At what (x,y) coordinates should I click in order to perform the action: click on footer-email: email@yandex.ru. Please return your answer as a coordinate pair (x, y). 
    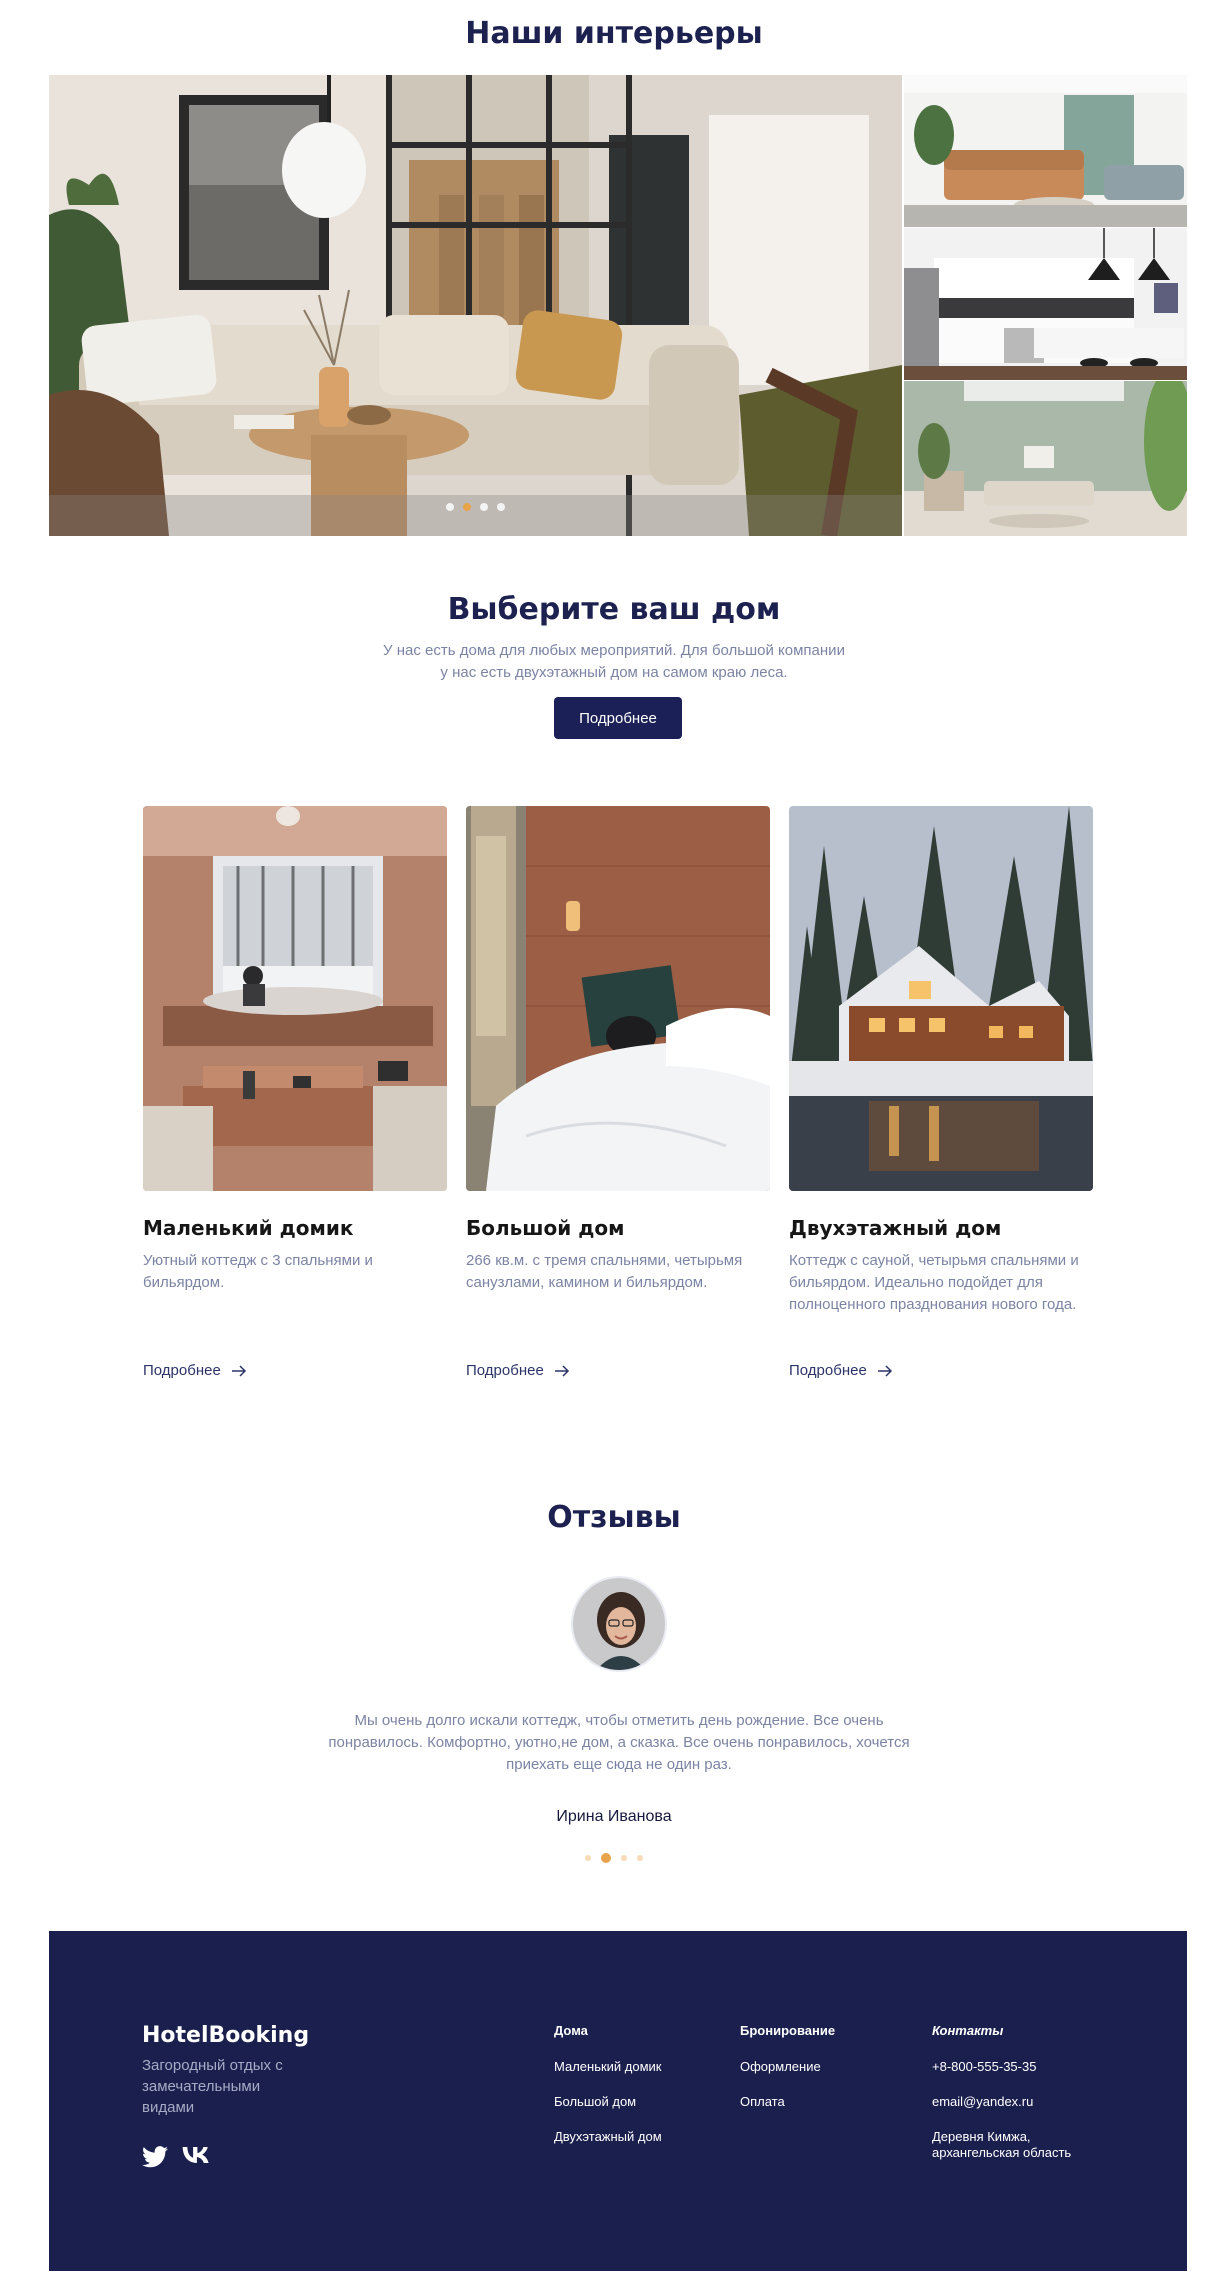
    Looking at the image, I should click on (1017, 2102).